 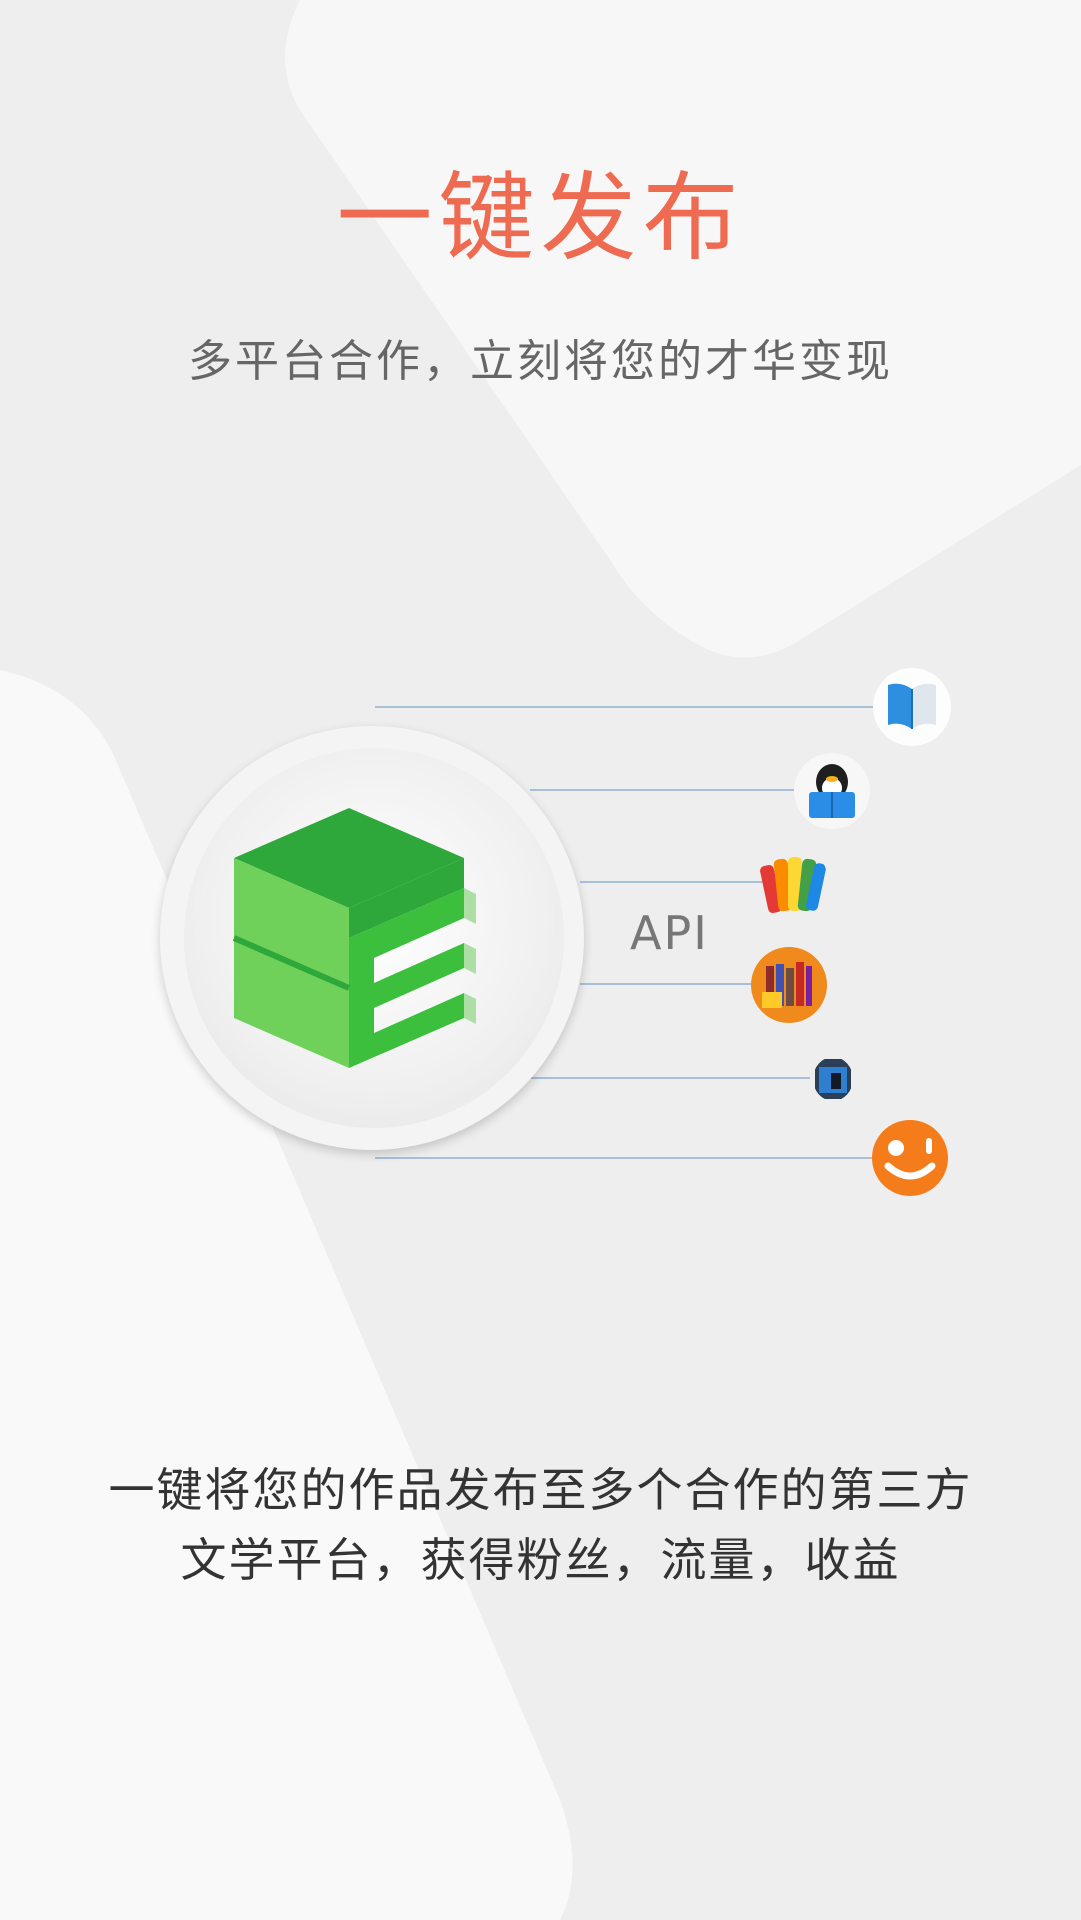 What do you see at coordinates (832, 791) in the screenshot?
I see `qq-reading-icon` at bounding box center [832, 791].